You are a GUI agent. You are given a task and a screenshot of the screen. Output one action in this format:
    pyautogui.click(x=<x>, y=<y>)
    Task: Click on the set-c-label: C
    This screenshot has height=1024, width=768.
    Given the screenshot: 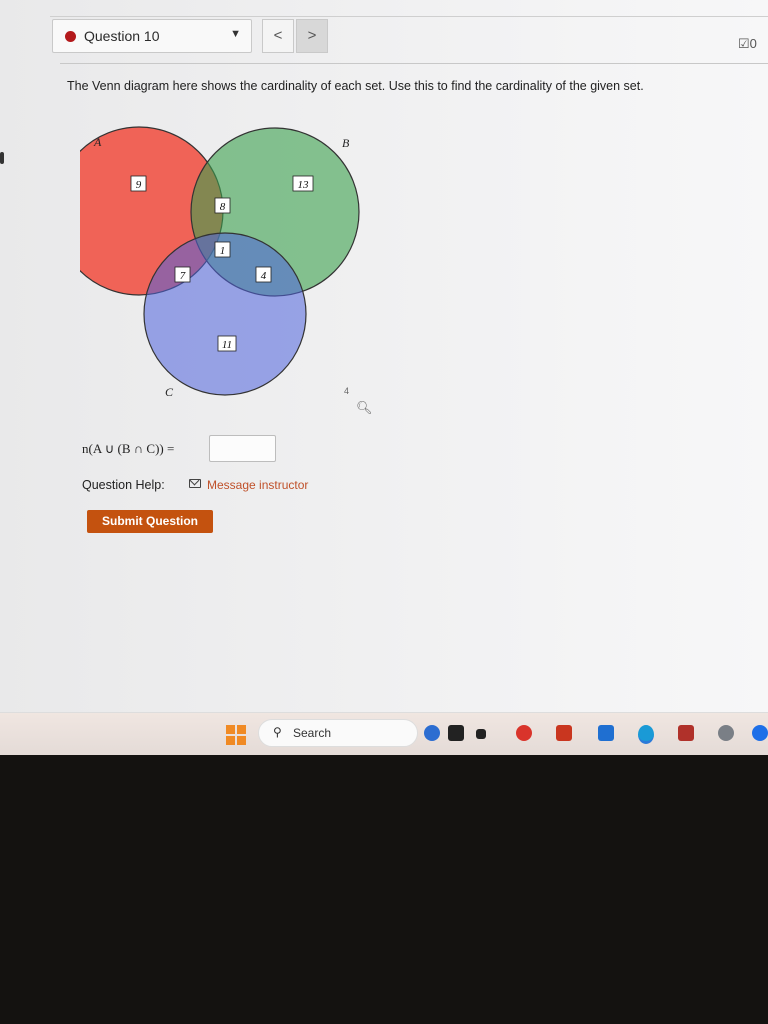 What is the action you would take?
    pyautogui.click(x=169, y=392)
    